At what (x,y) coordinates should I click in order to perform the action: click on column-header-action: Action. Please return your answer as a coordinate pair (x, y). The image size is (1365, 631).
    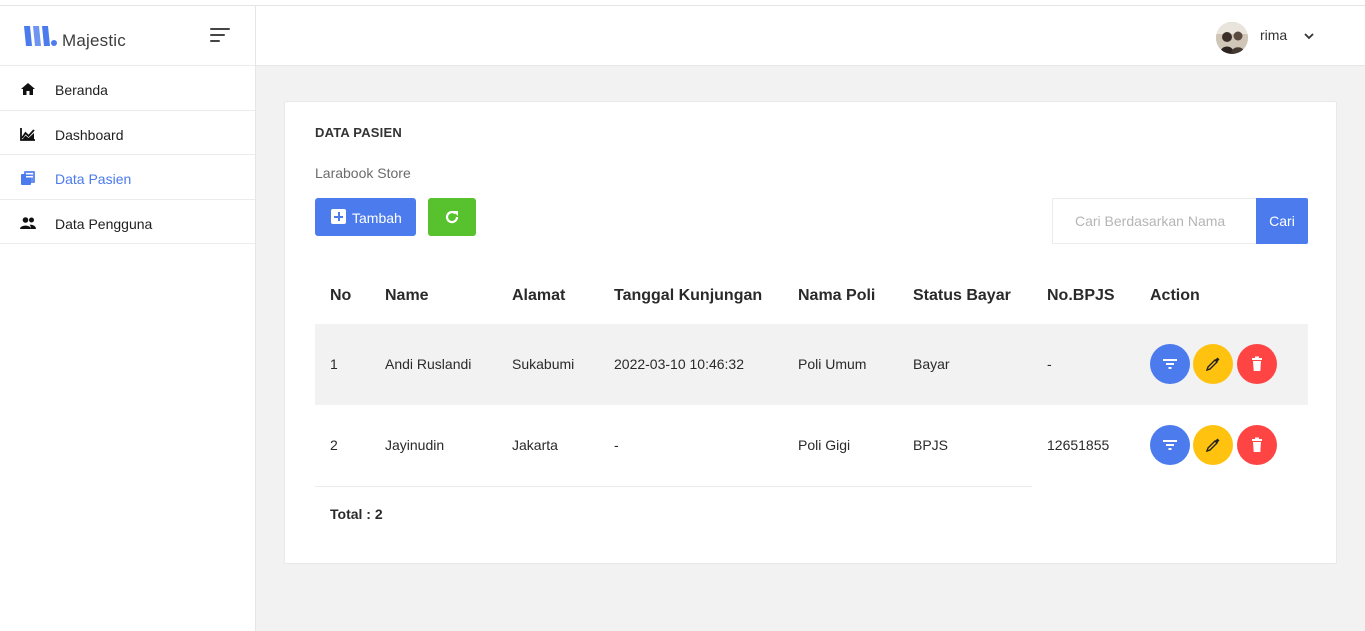
    Looking at the image, I should click on (1175, 295).